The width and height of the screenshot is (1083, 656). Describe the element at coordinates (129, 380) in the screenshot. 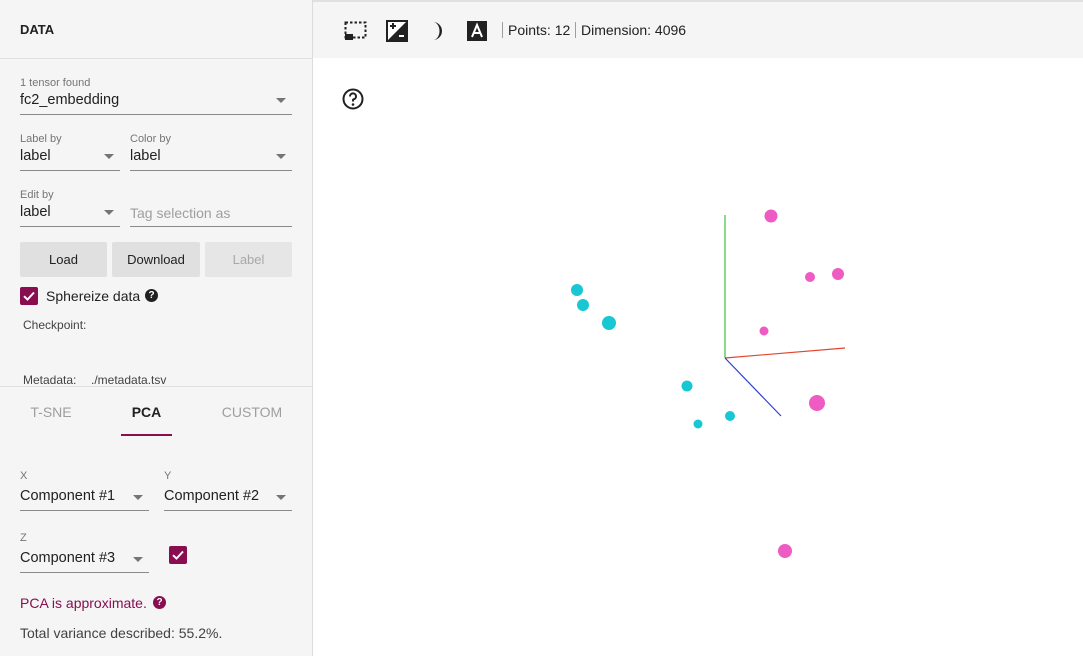

I see `metadata-value: ./metadata.tsv` at that location.